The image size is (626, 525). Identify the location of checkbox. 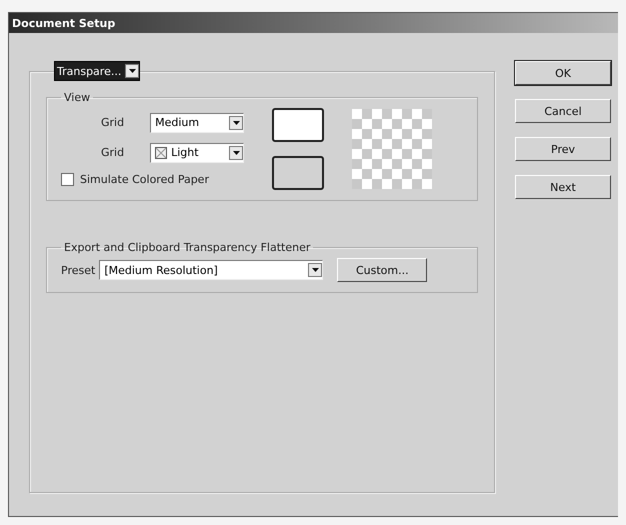
(67, 179).